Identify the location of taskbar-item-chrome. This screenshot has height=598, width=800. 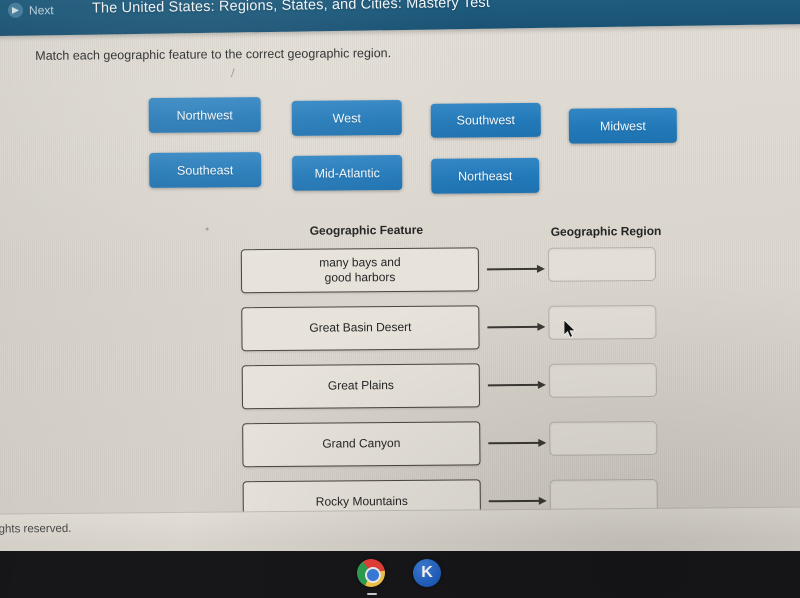
(372, 577).